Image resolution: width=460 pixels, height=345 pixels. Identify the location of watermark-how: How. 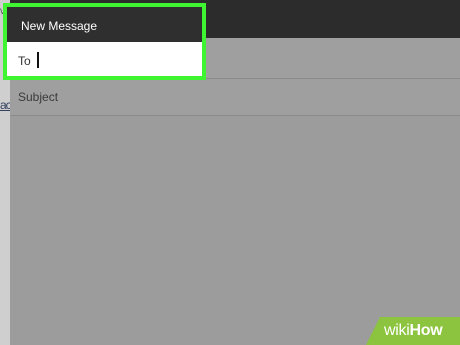
(426, 330).